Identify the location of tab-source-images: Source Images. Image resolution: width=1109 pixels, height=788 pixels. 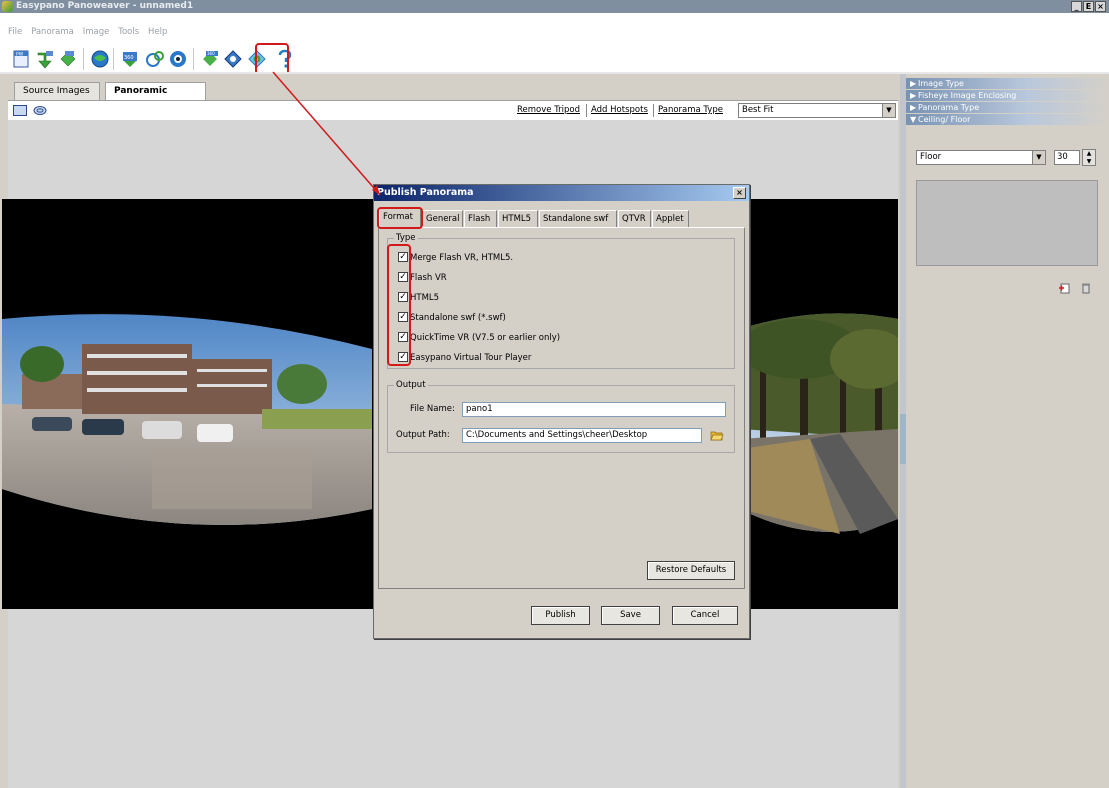
(57, 91).